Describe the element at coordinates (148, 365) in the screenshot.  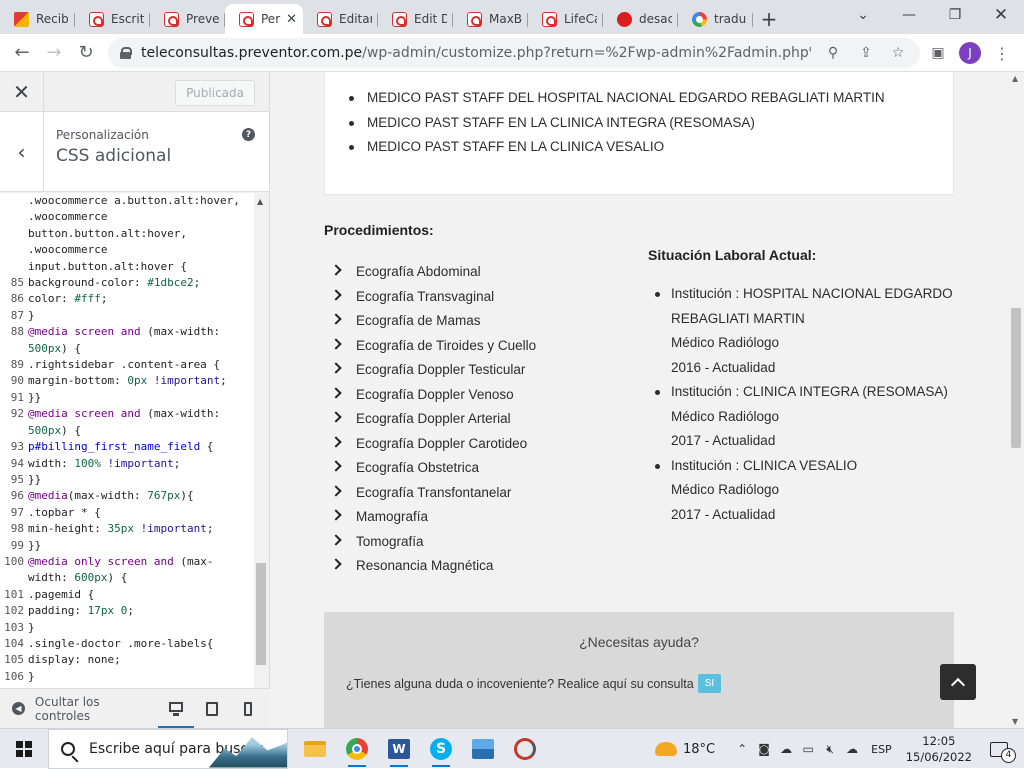
I see `code-text: .rightsidebar .content-area {` at that location.